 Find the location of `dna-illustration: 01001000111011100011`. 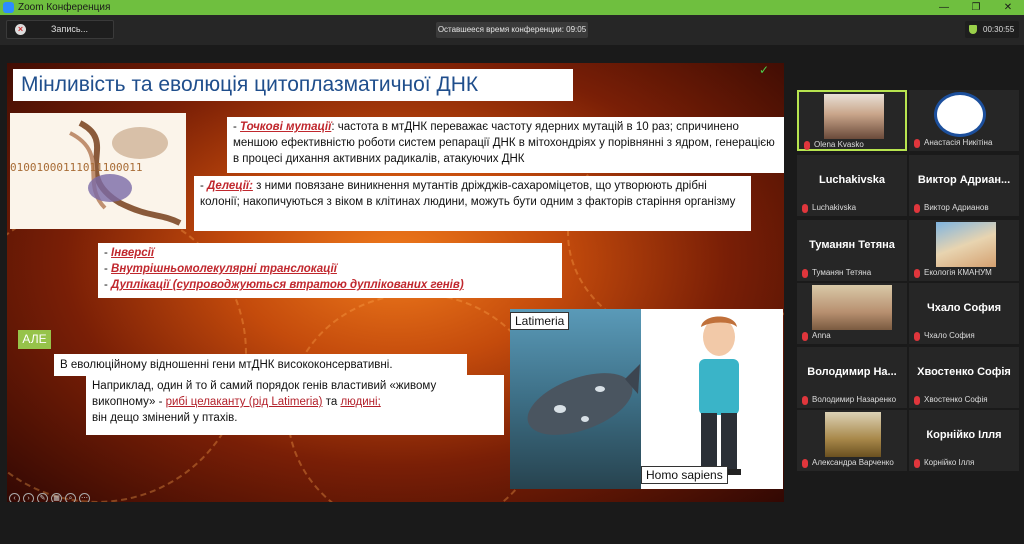

dna-illustration: 01001000111011100011 is located at coordinates (98, 171).